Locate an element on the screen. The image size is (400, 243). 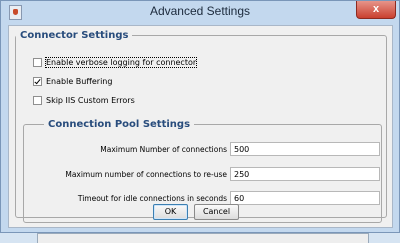
max-reuse-connections-label: Maximum number of connections to re-use is located at coordinates (146, 174).